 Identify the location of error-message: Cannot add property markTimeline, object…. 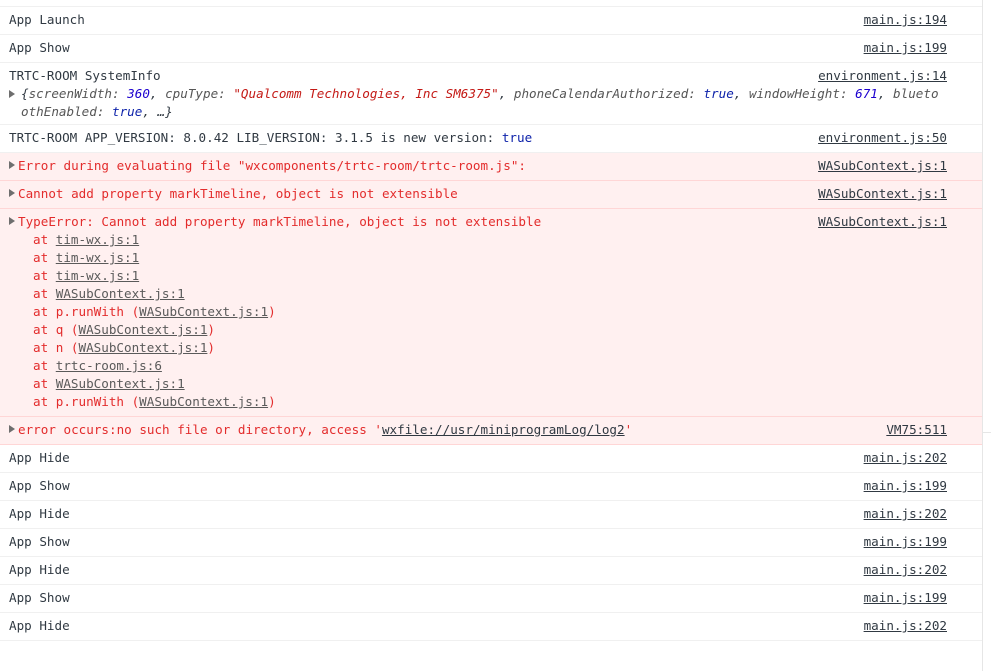
(238, 193).